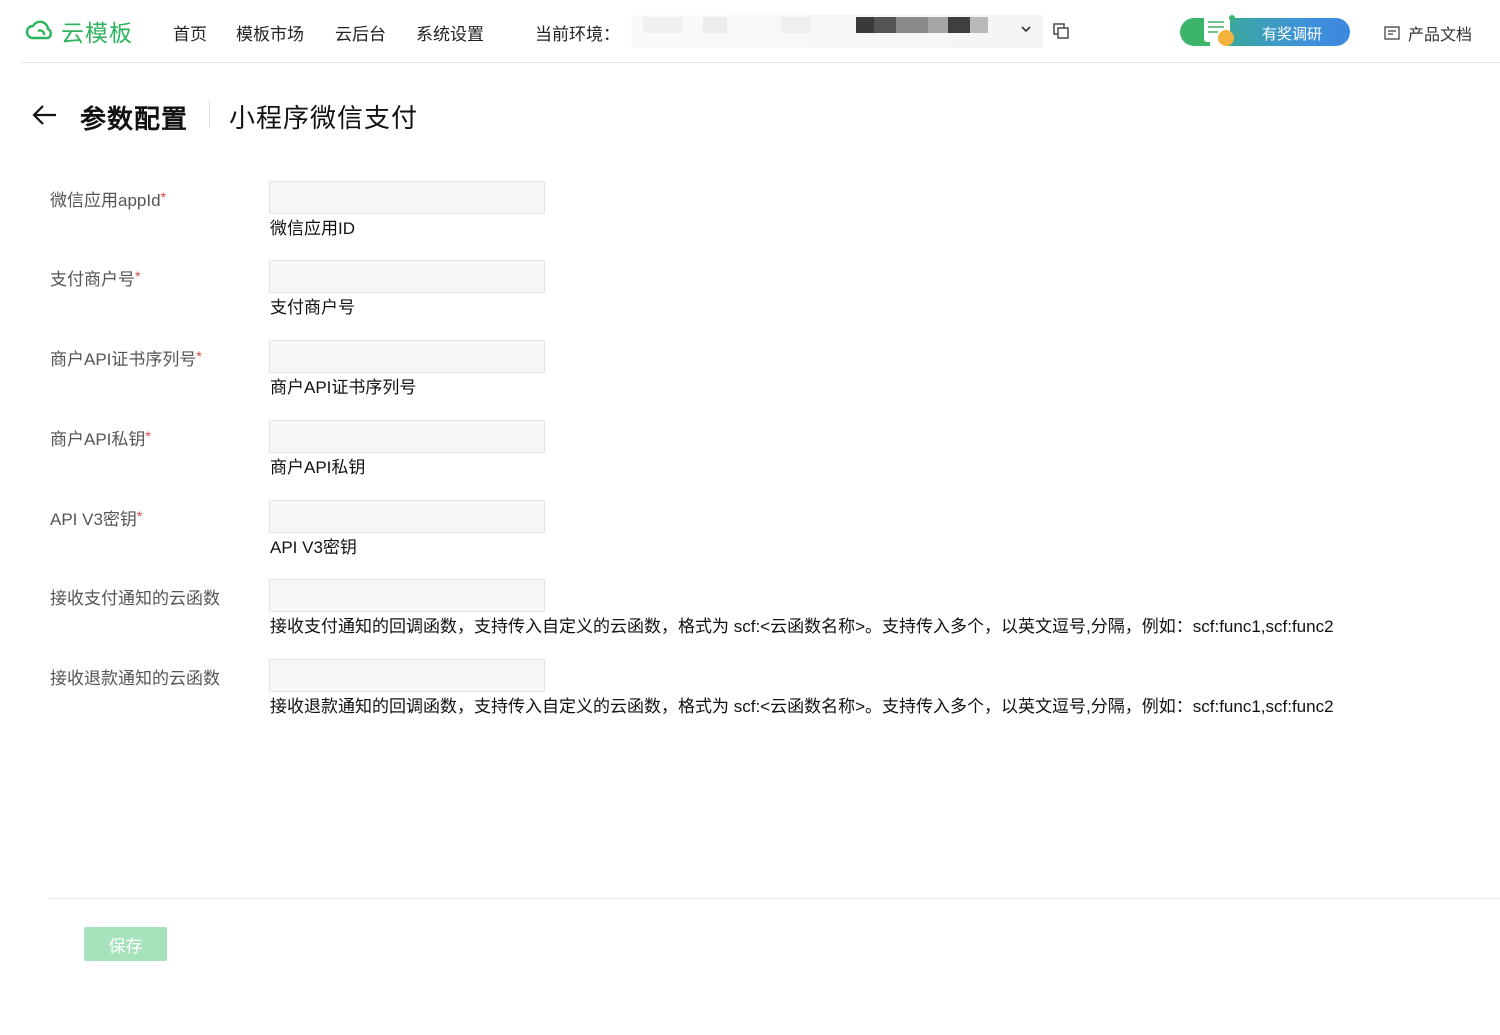 The width and height of the screenshot is (1500, 1035). What do you see at coordinates (1026, 29) in the screenshot?
I see `chevron-down-icon` at bounding box center [1026, 29].